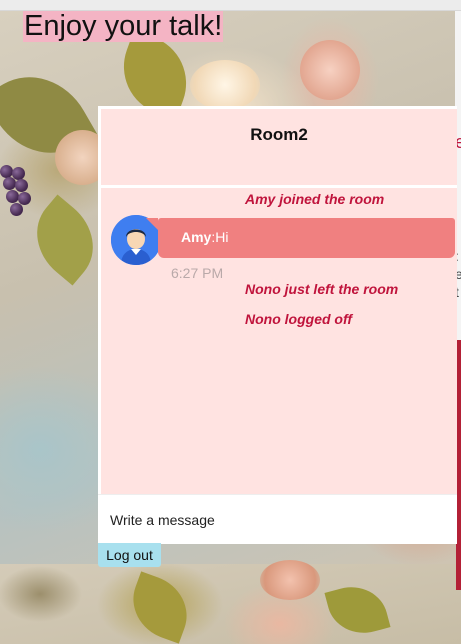 The width and height of the screenshot is (461, 644). Describe the element at coordinates (20, 195) in the screenshot. I see `grapes-decoration` at that location.